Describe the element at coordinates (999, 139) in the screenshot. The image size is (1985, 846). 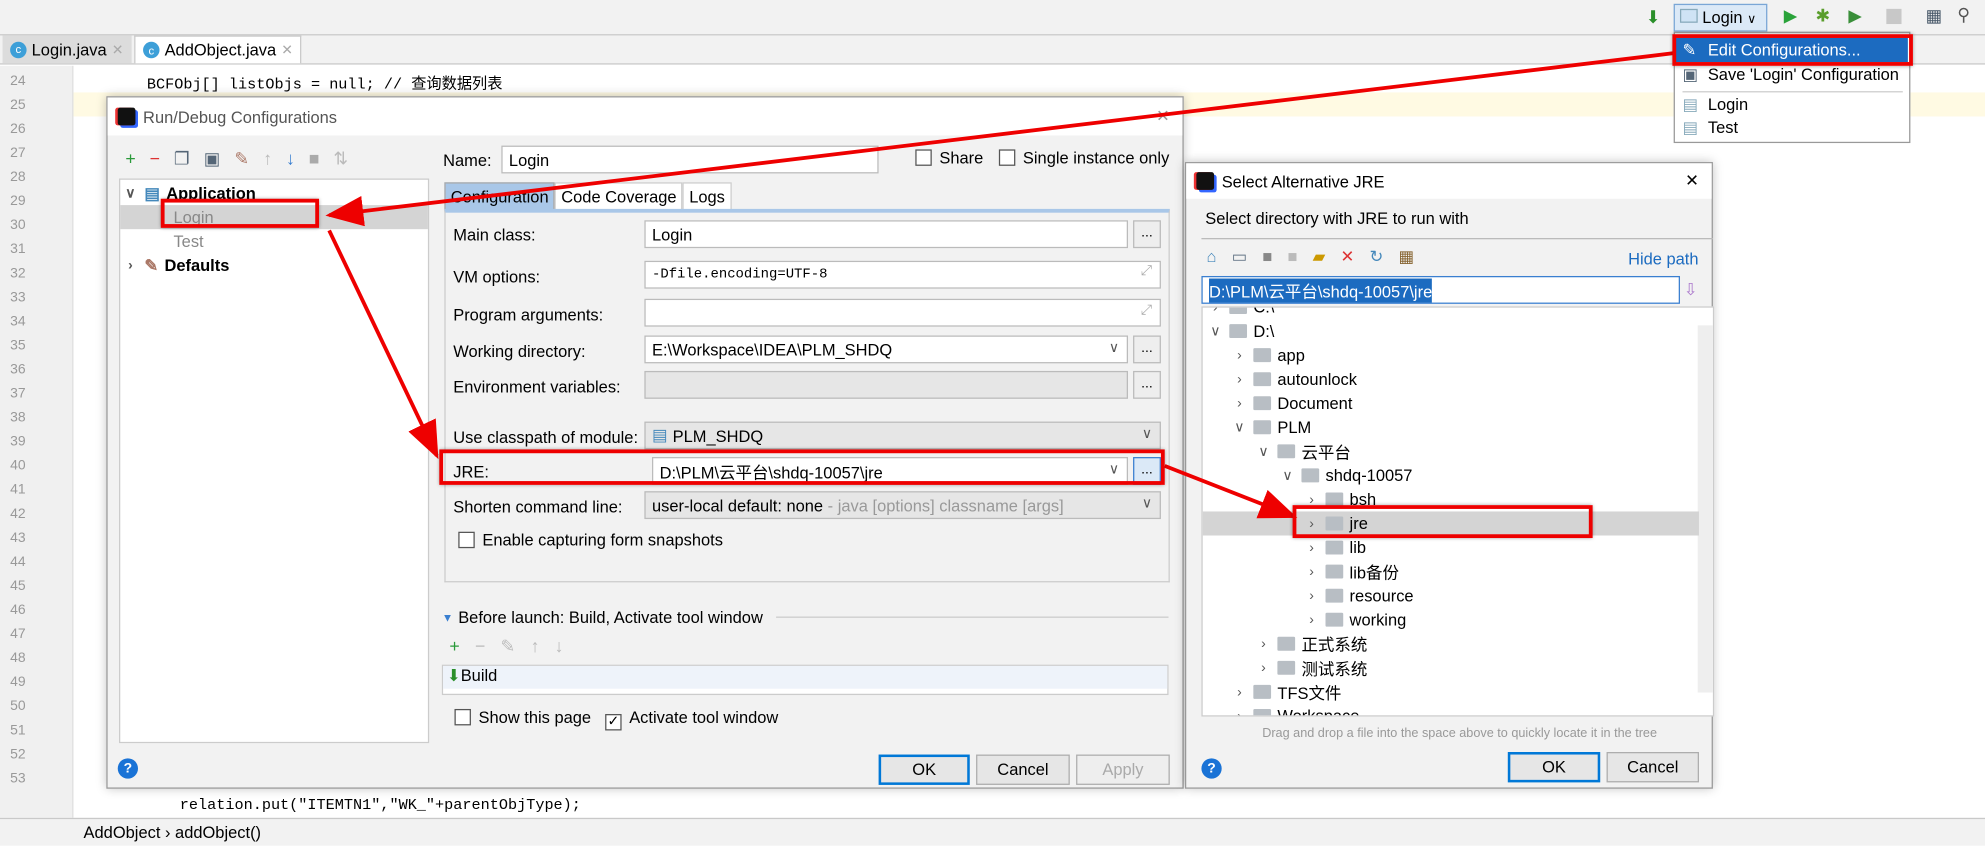
I see `arrow-edit-config-to-login` at that location.